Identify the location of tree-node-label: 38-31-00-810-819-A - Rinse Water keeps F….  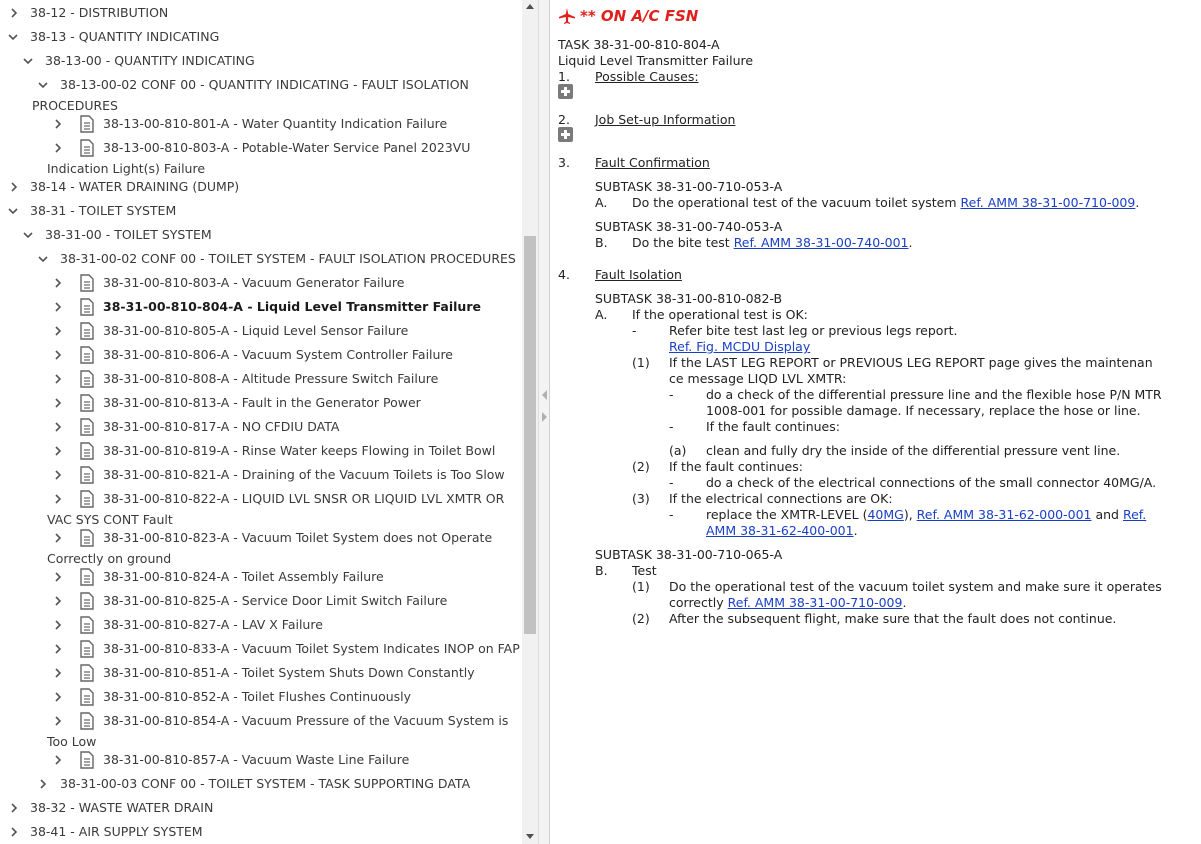
(299, 451).